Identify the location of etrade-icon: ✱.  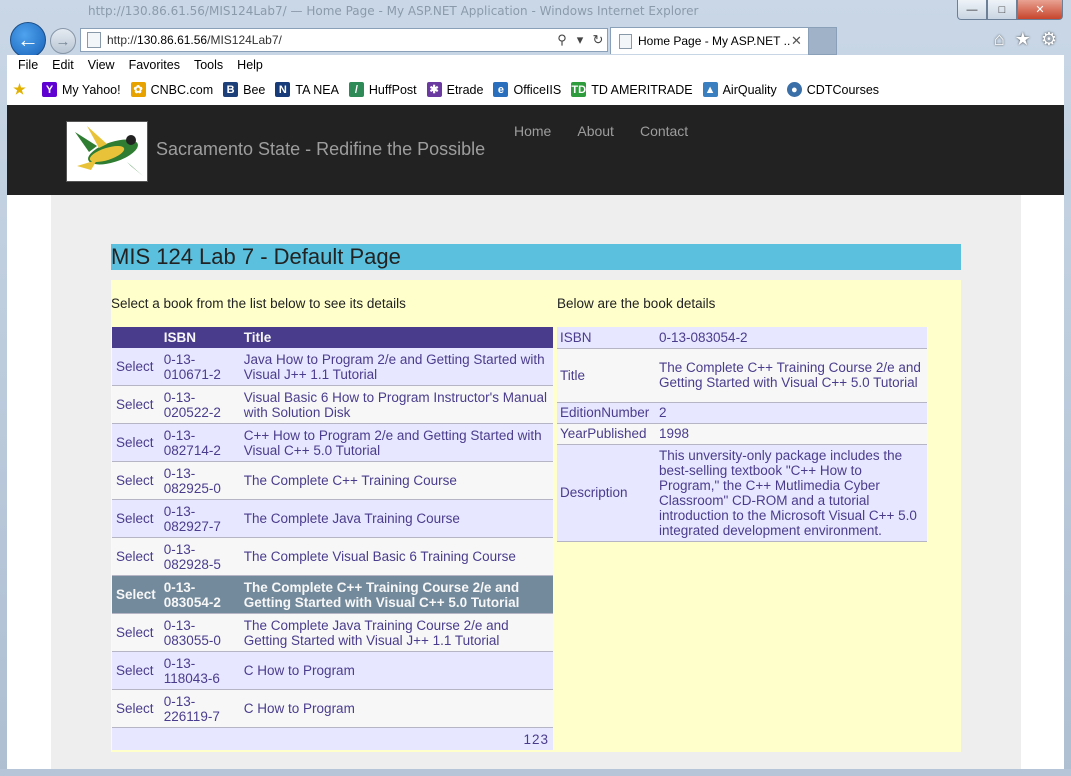
(434, 89).